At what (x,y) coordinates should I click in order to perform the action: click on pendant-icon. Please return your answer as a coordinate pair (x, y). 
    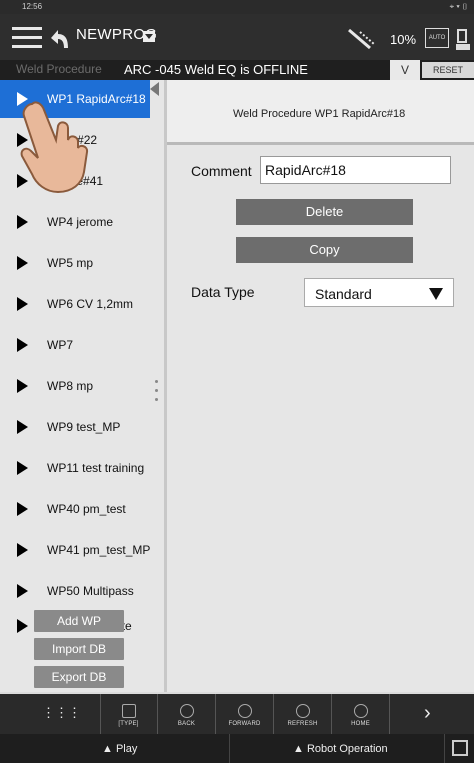
    Looking at the image, I should click on (460, 748).